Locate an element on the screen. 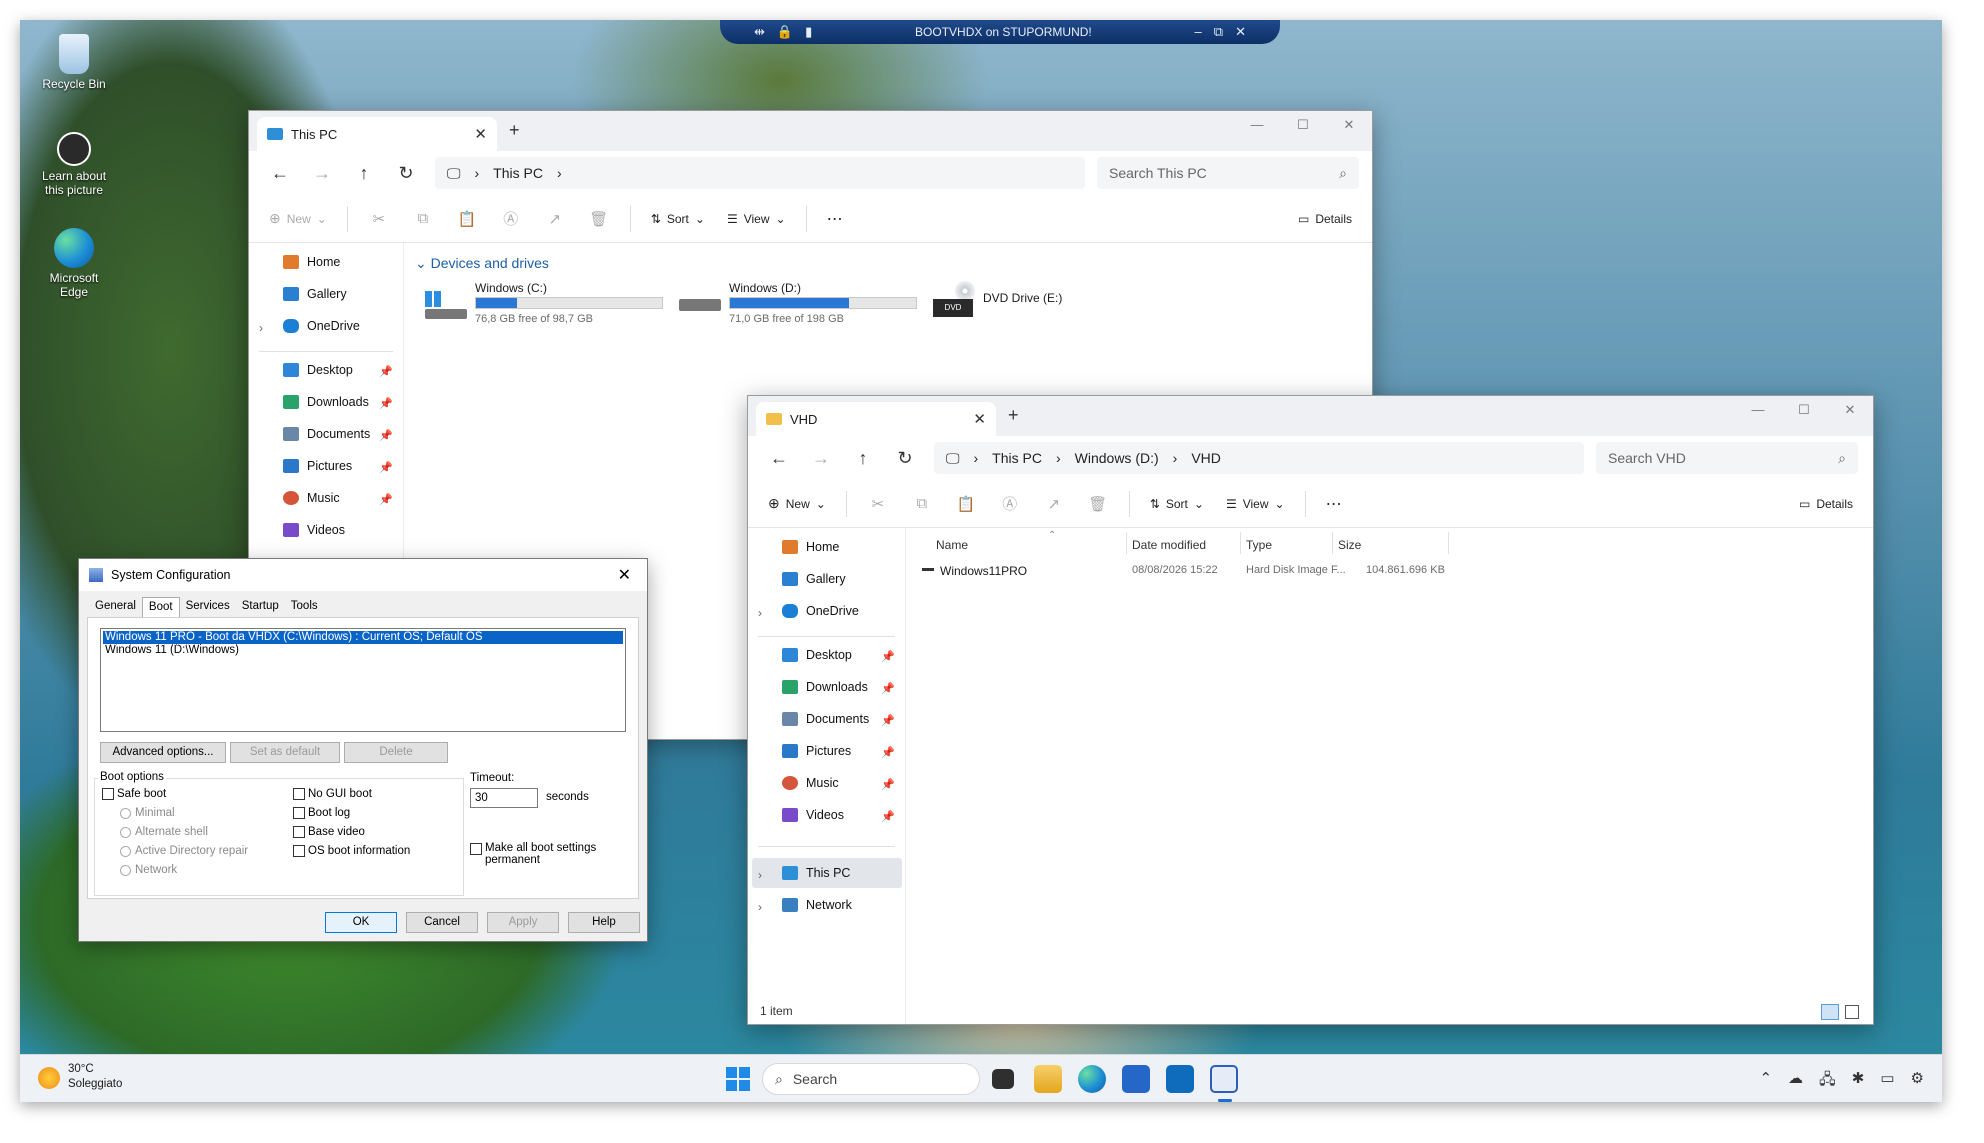  breadcrumb-vhd: VHD is located at coordinates (1206, 458).